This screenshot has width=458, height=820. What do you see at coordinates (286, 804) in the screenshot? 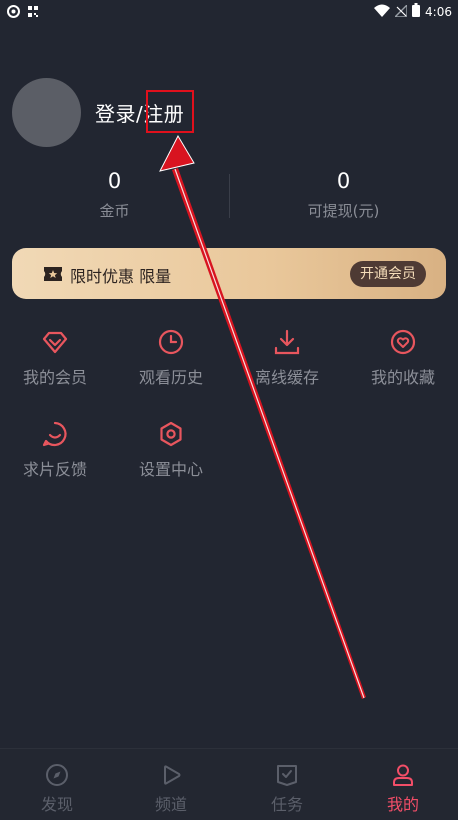
I see `tab-label: 任务` at bounding box center [286, 804].